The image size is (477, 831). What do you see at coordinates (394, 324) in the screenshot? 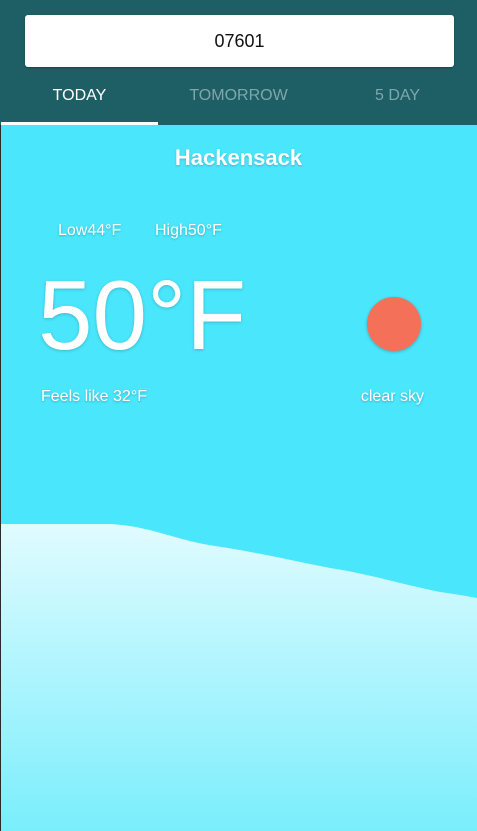
I see `sun-icon` at bounding box center [394, 324].